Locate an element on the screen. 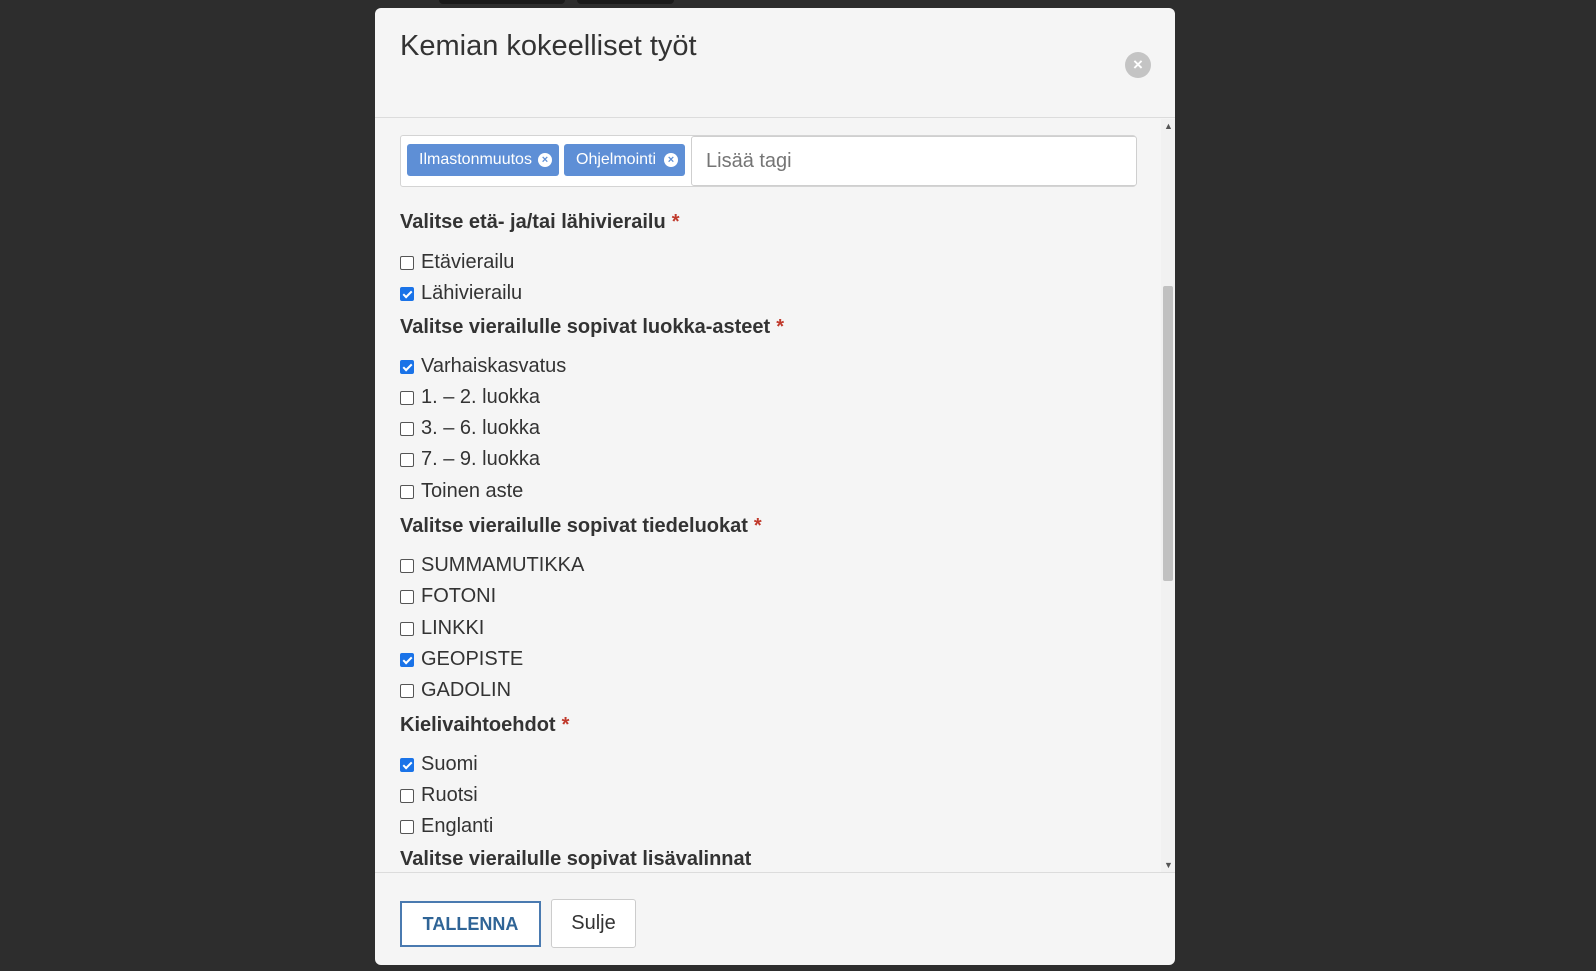  modal-footer: TALLENNA Sulje is located at coordinates (775, 918).